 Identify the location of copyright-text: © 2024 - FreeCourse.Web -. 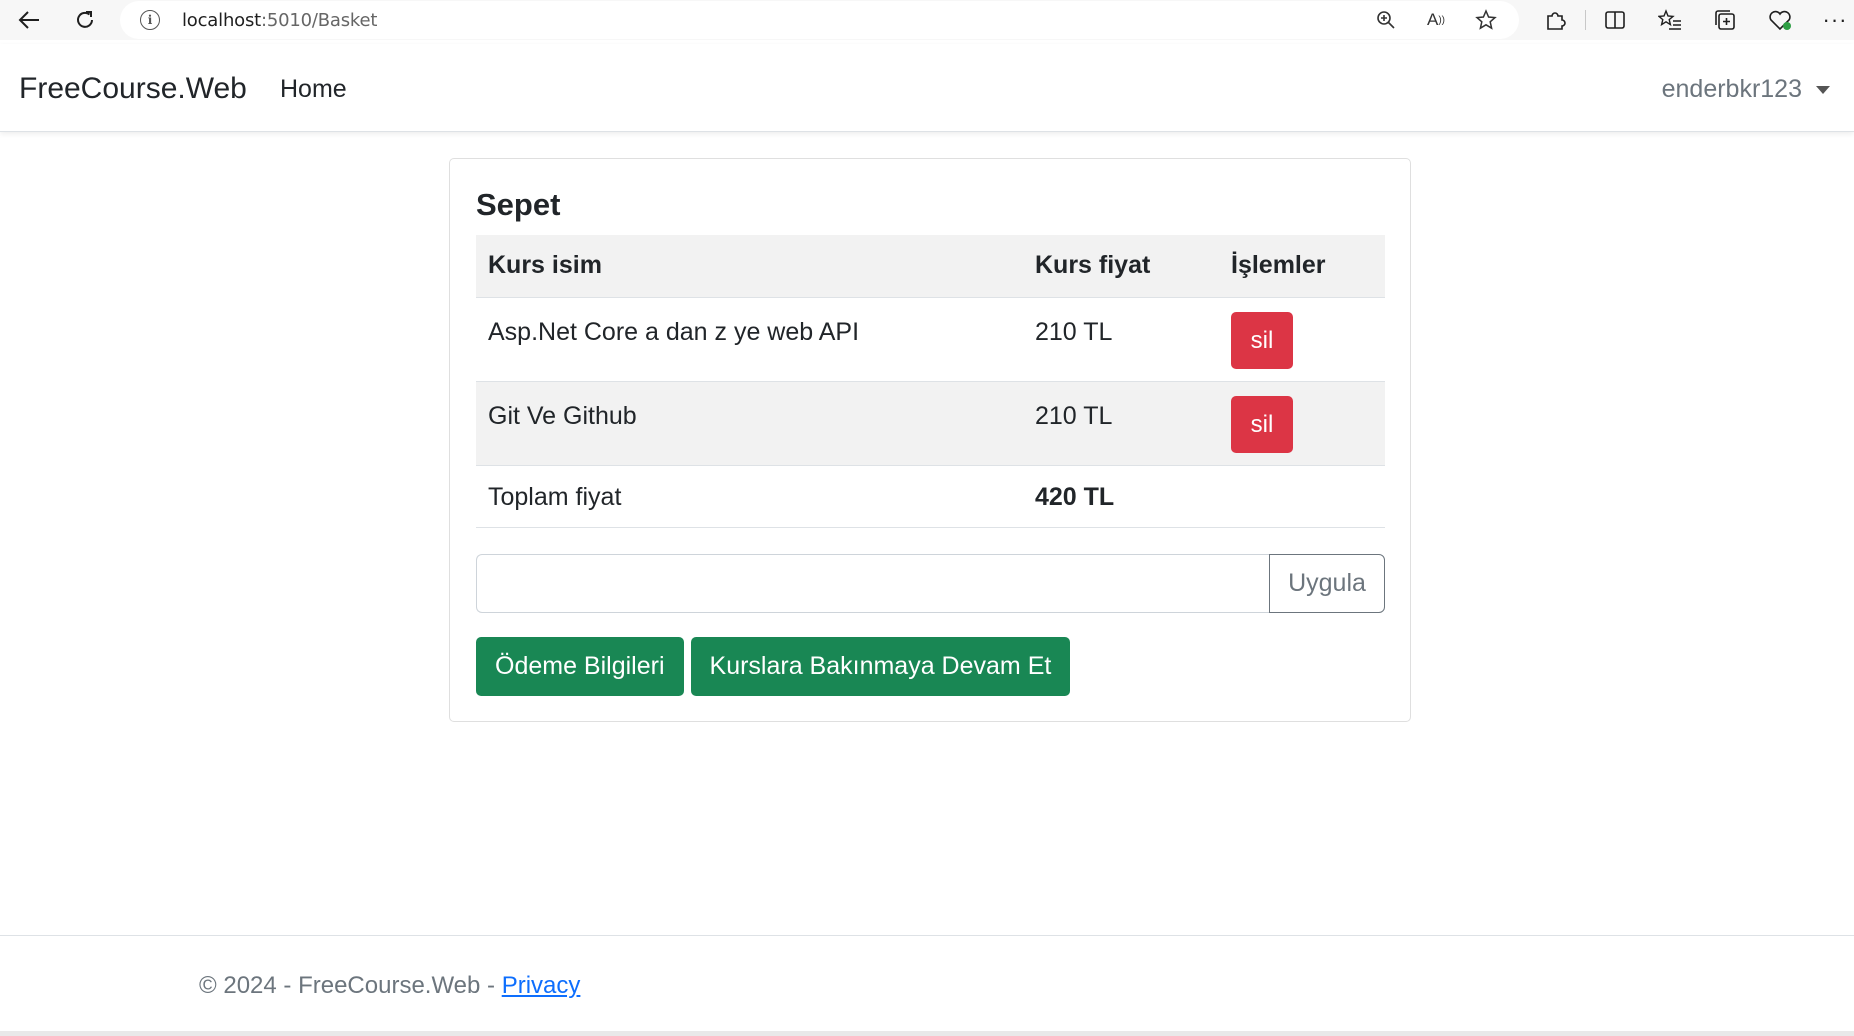
(350, 985).